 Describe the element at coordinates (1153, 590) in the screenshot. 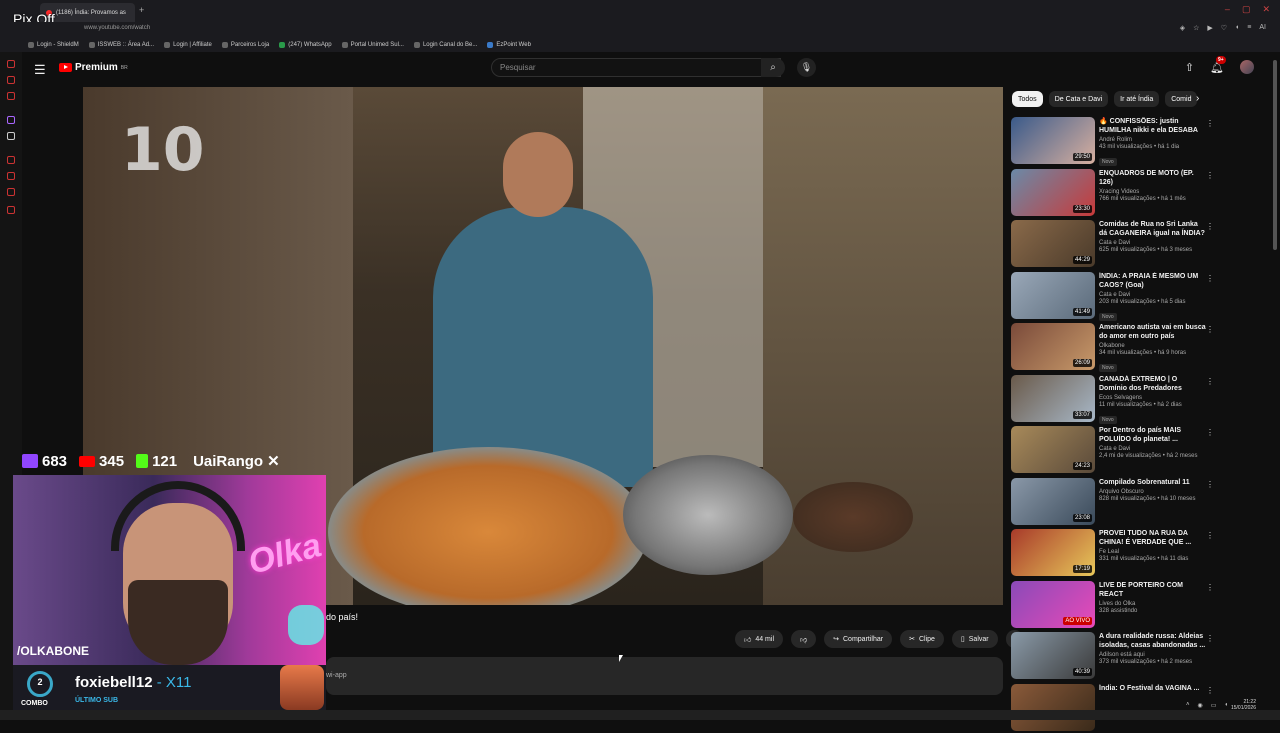

I see `video-title: LIVE DE PORTEIRO COM REACT` at that location.